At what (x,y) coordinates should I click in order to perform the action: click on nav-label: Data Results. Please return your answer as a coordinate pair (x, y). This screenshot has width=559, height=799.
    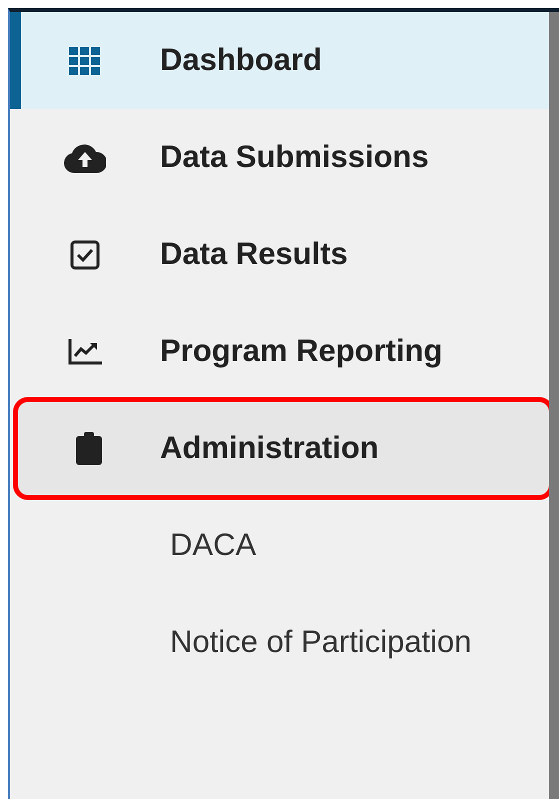
    Looking at the image, I should click on (254, 254).